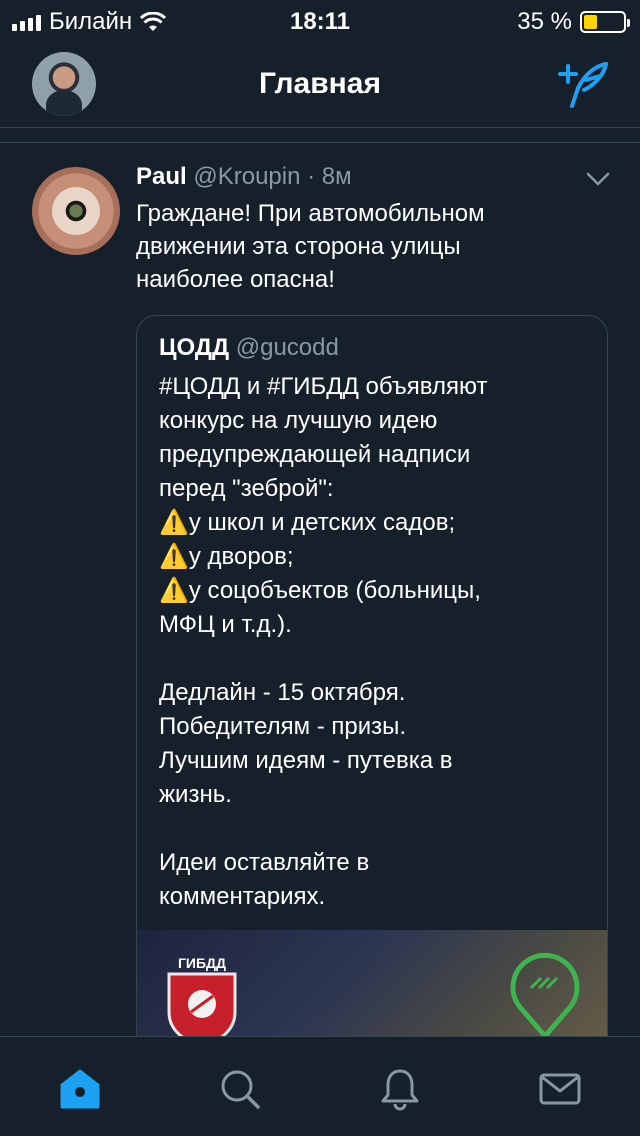 The height and width of the screenshot is (1136, 640). I want to click on tweet-author-avatar, so click(76, 211).